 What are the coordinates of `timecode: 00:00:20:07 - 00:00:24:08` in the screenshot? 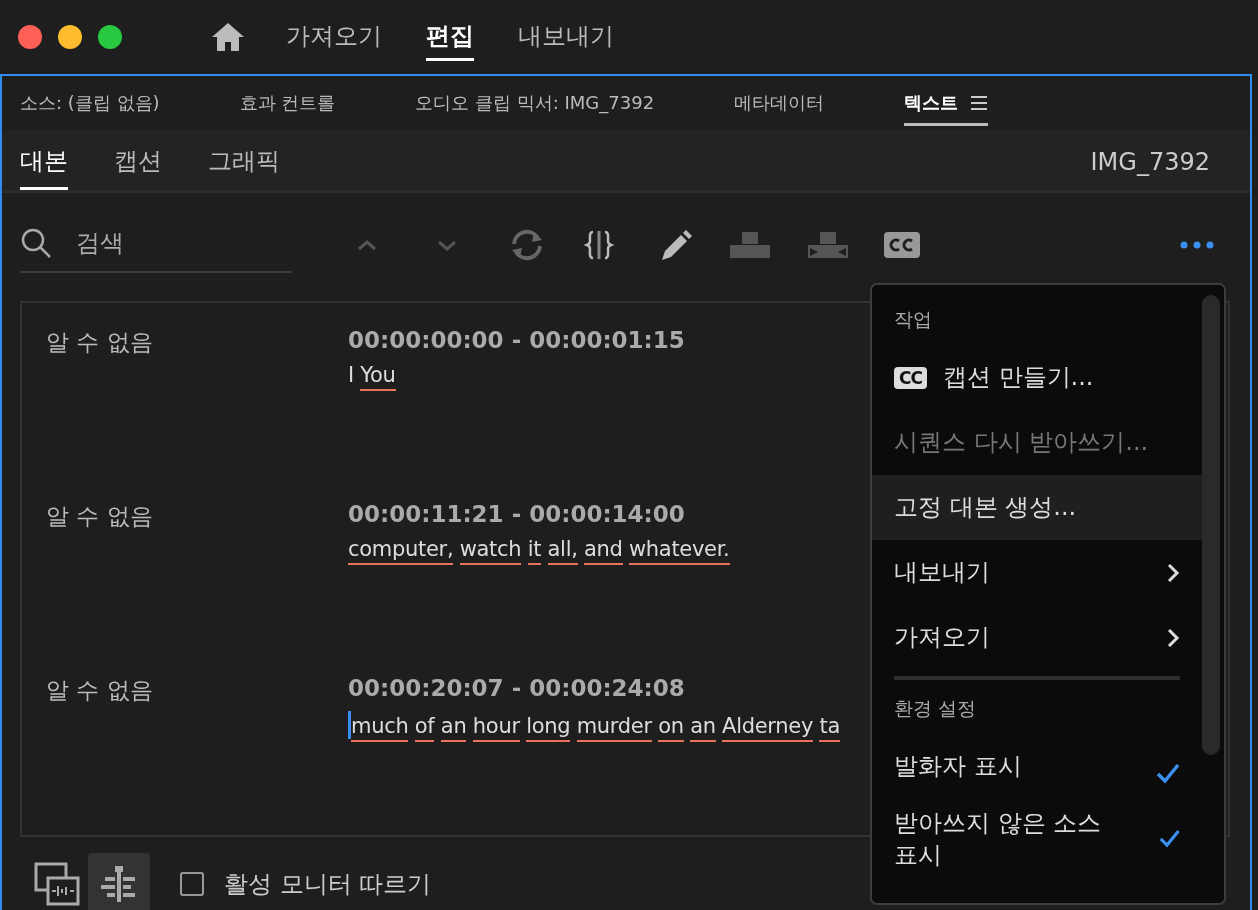 It's located at (516, 688).